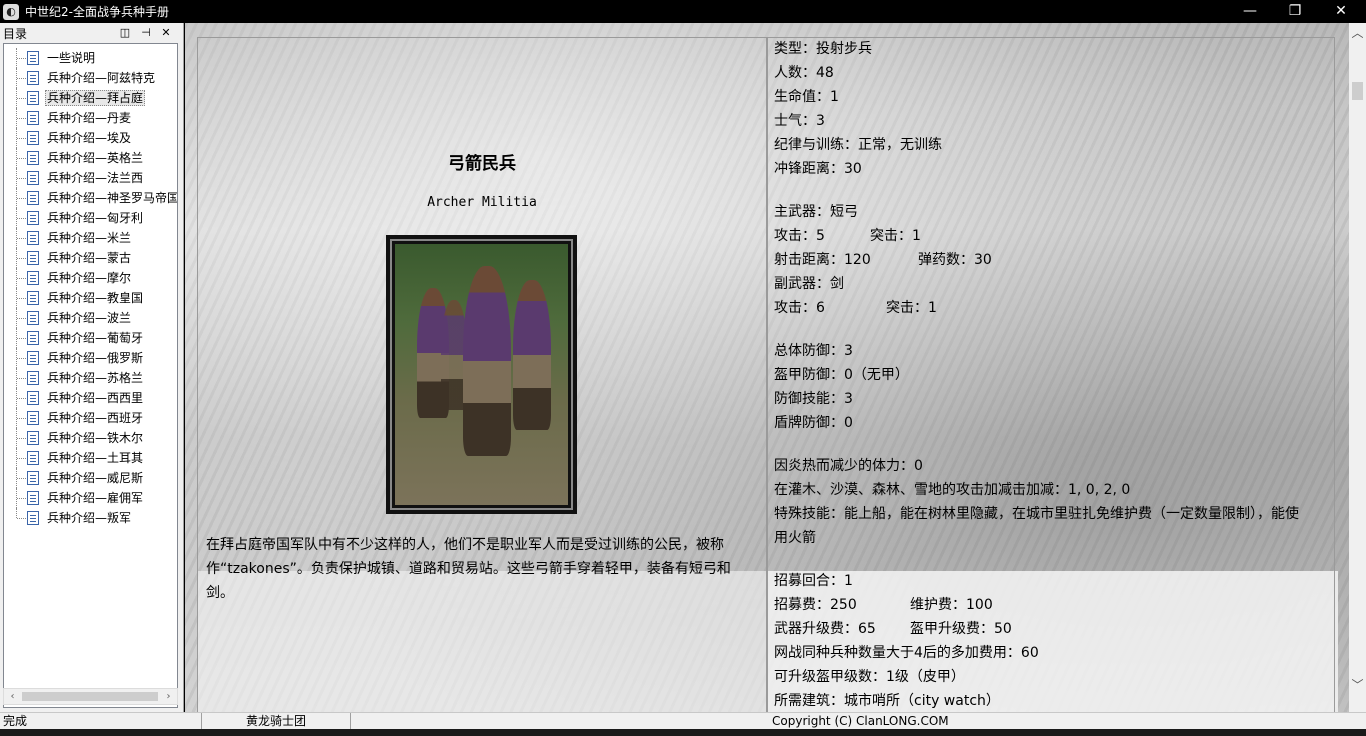 The height and width of the screenshot is (736, 1366). Describe the element at coordinates (90, 158) in the screenshot. I see `toc-item: 兵种介绍—英格兰` at that location.